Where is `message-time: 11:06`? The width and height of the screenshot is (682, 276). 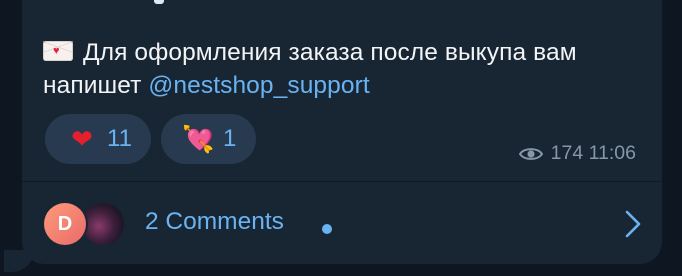
message-time: 11:06 is located at coordinates (612, 153).